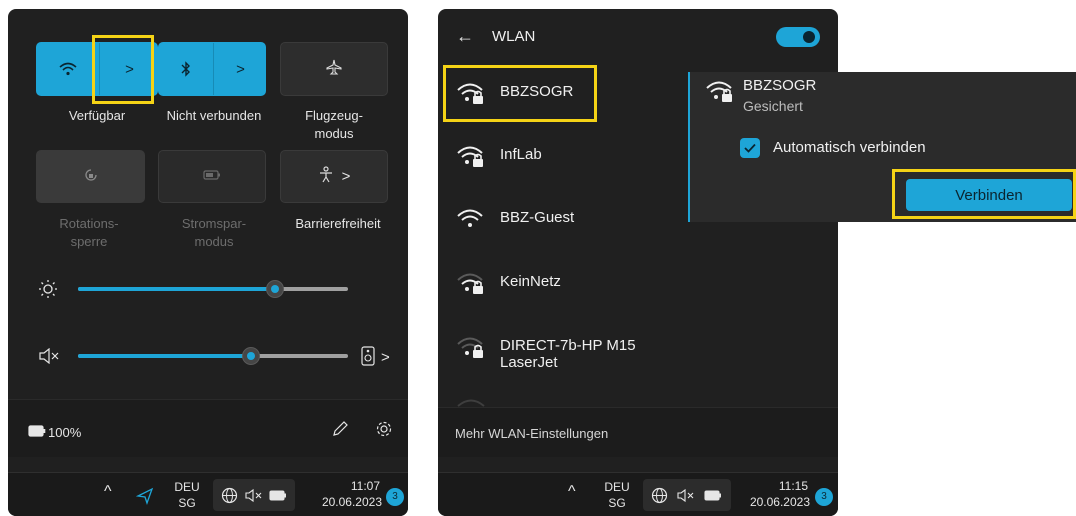 Image resolution: width=1076 pixels, height=516 pixels. What do you see at coordinates (250, 356) in the screenshot?
I see `volume-slider-thumb` at bounding box center [250, 356].